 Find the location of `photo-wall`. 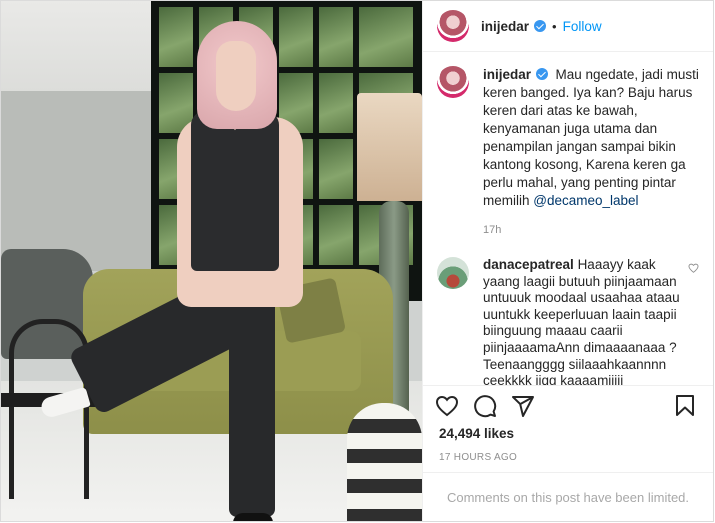

photo-wall is located at coordinates (76, 181).